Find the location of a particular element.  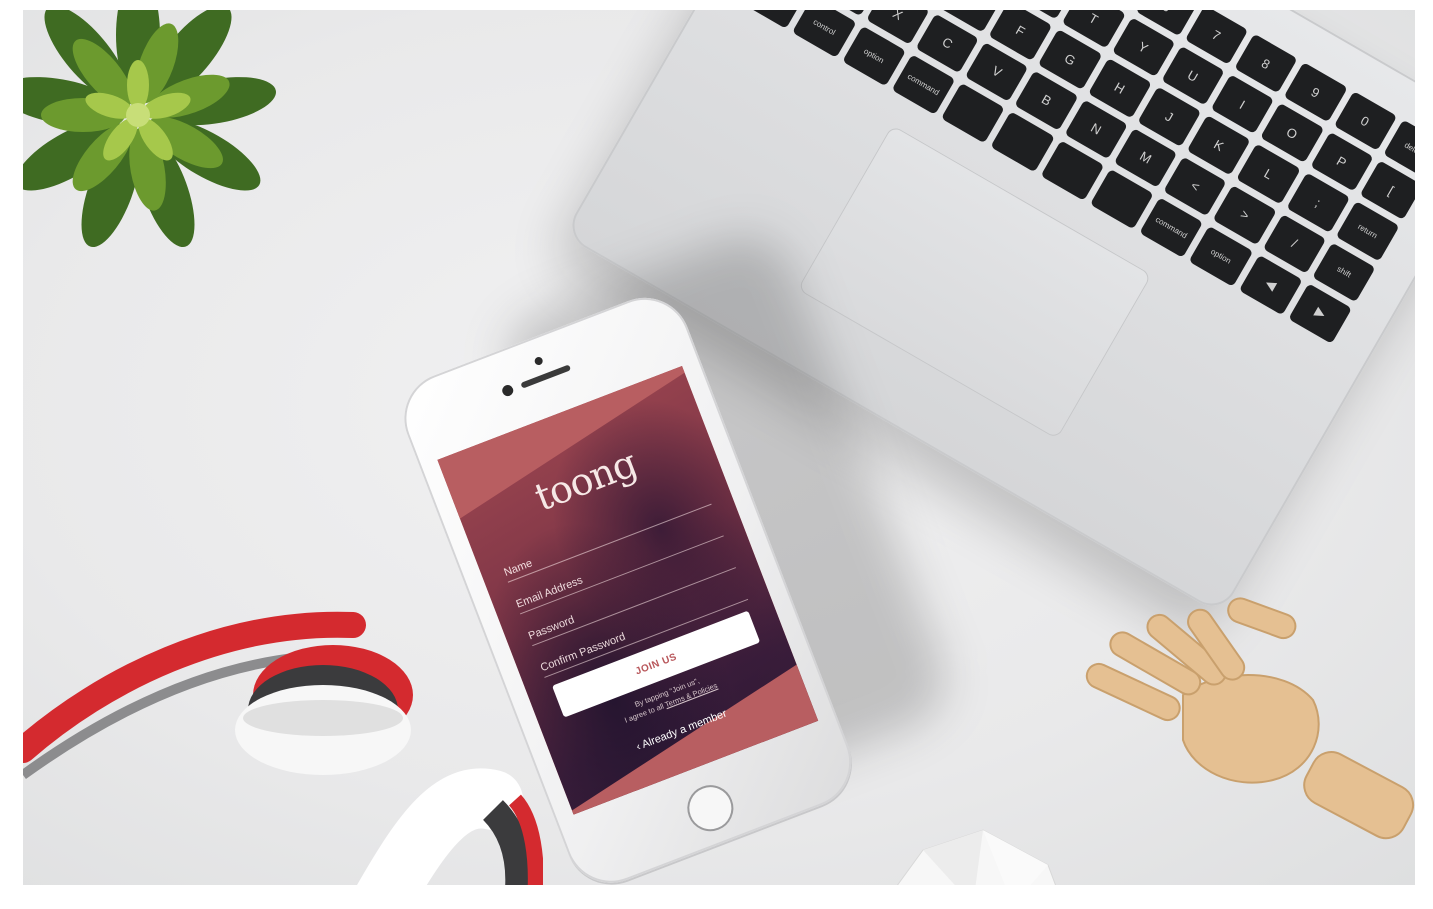

phone-sensor is located at coordinates (538, 361).